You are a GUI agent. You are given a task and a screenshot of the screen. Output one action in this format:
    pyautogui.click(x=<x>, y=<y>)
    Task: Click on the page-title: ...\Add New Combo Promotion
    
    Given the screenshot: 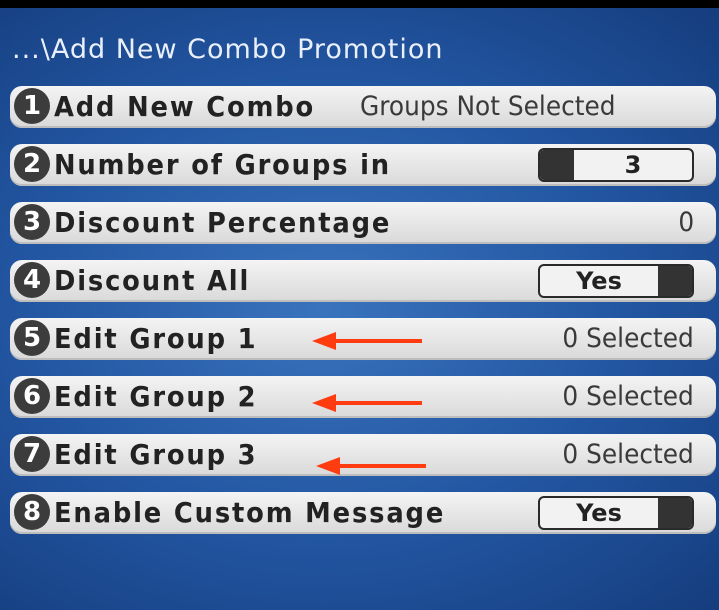 What is the action you would take?
    pyautogui.click(x=228, y=49)
    